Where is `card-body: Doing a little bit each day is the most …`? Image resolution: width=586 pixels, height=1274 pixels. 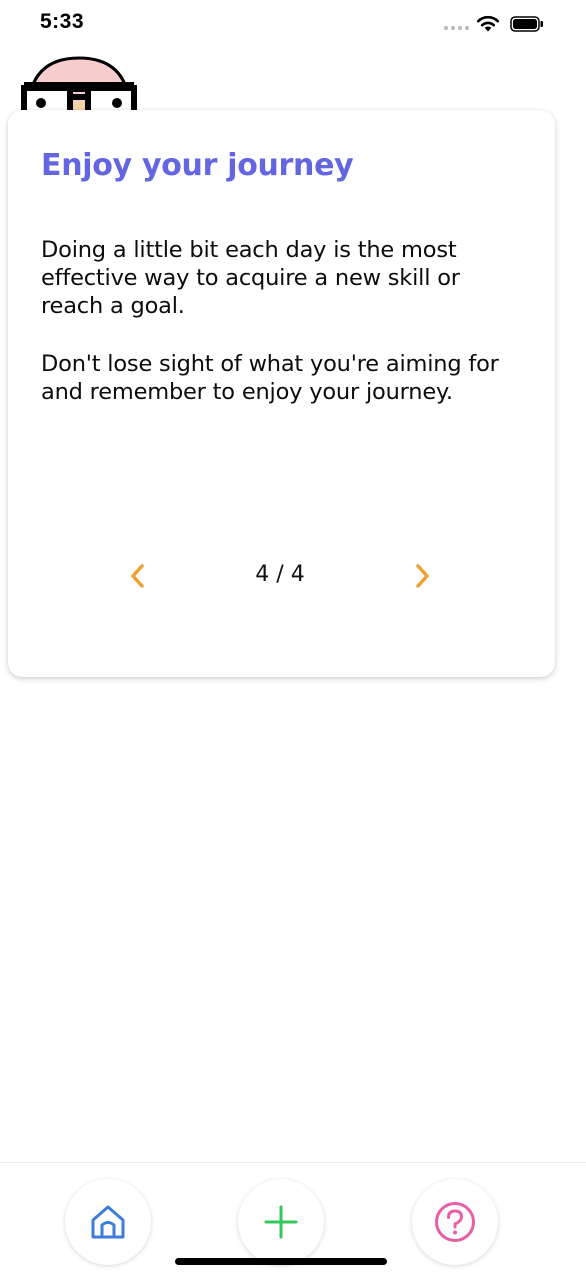
card-body: Doing a little bit each day is the most … is located at coordinates (276, 336).